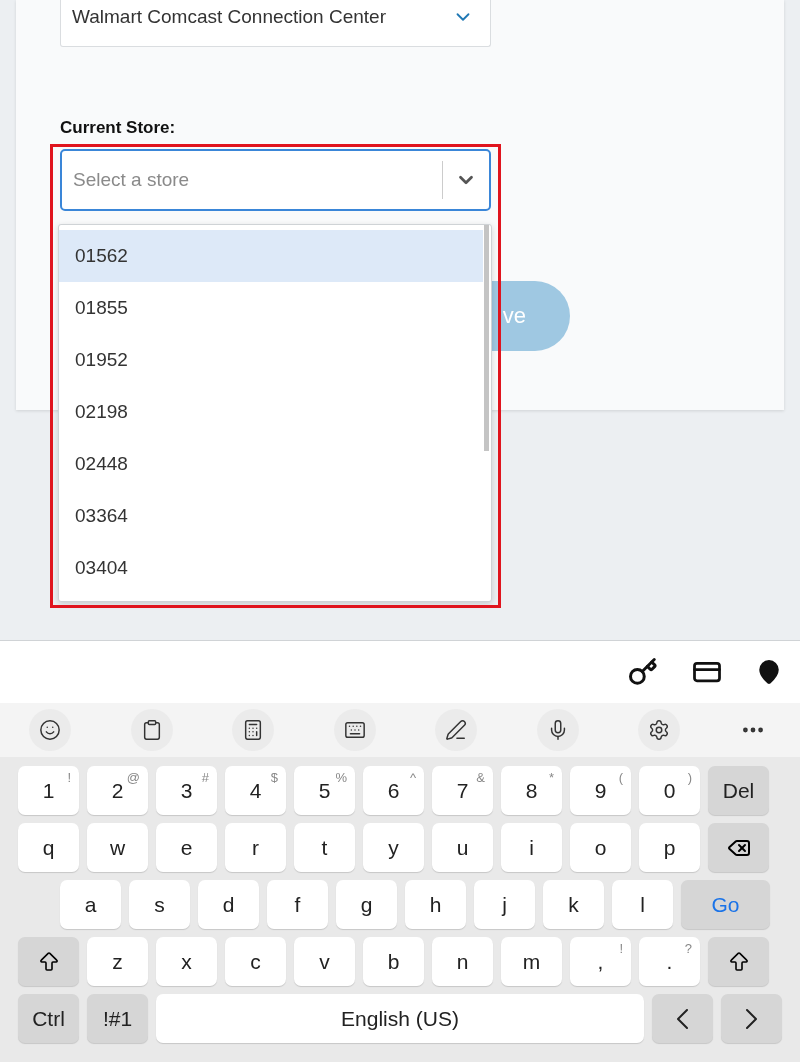  What do you see at coordinates (643, 672) in the screenshot?
I see `key-icon` at bounding box center [643, 672].